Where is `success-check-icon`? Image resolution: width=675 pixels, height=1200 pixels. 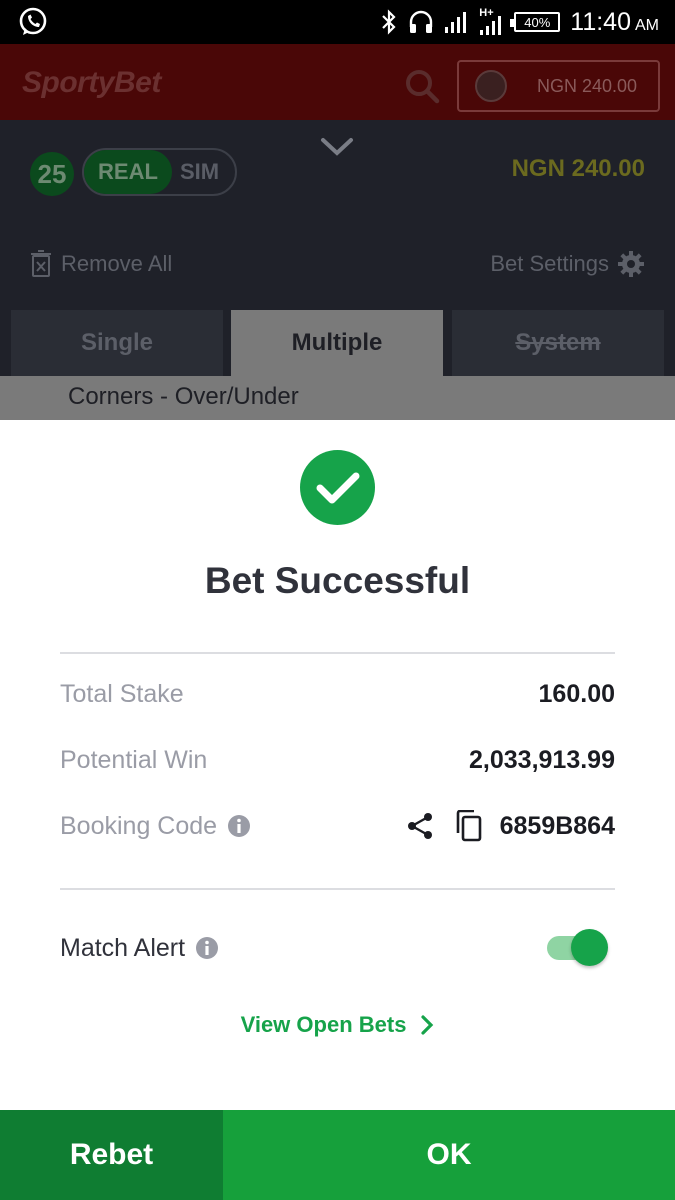
success-check-icon is located at coordinates (337, 487).